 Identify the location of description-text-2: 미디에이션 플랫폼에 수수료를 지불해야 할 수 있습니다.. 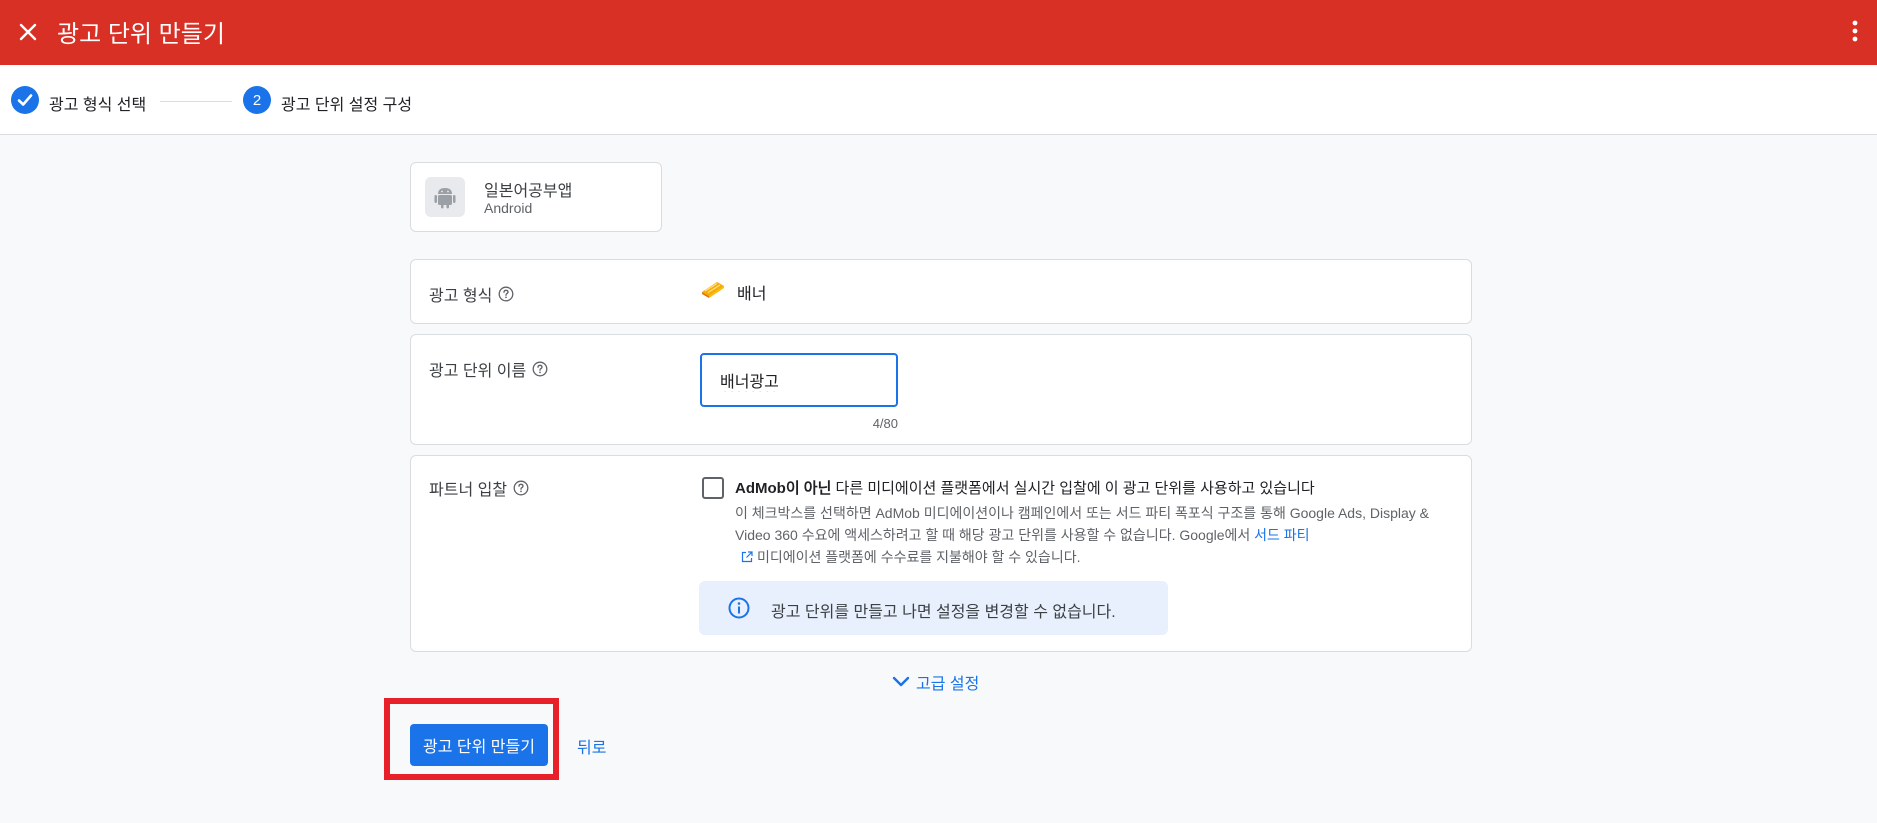
(919, 557).